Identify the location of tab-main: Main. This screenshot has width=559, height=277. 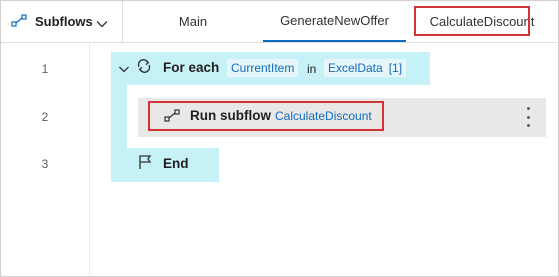
(193, 21).